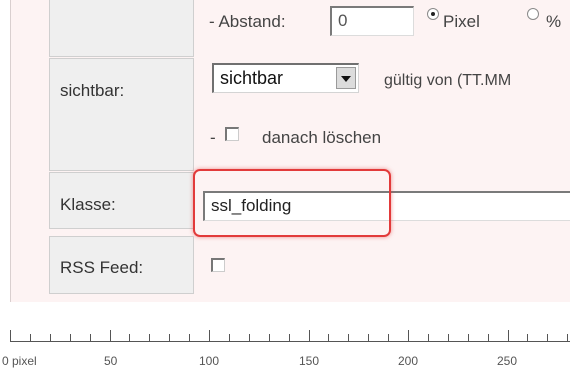  I want to click on dropdown-arrow-icon, so click(346, 78).